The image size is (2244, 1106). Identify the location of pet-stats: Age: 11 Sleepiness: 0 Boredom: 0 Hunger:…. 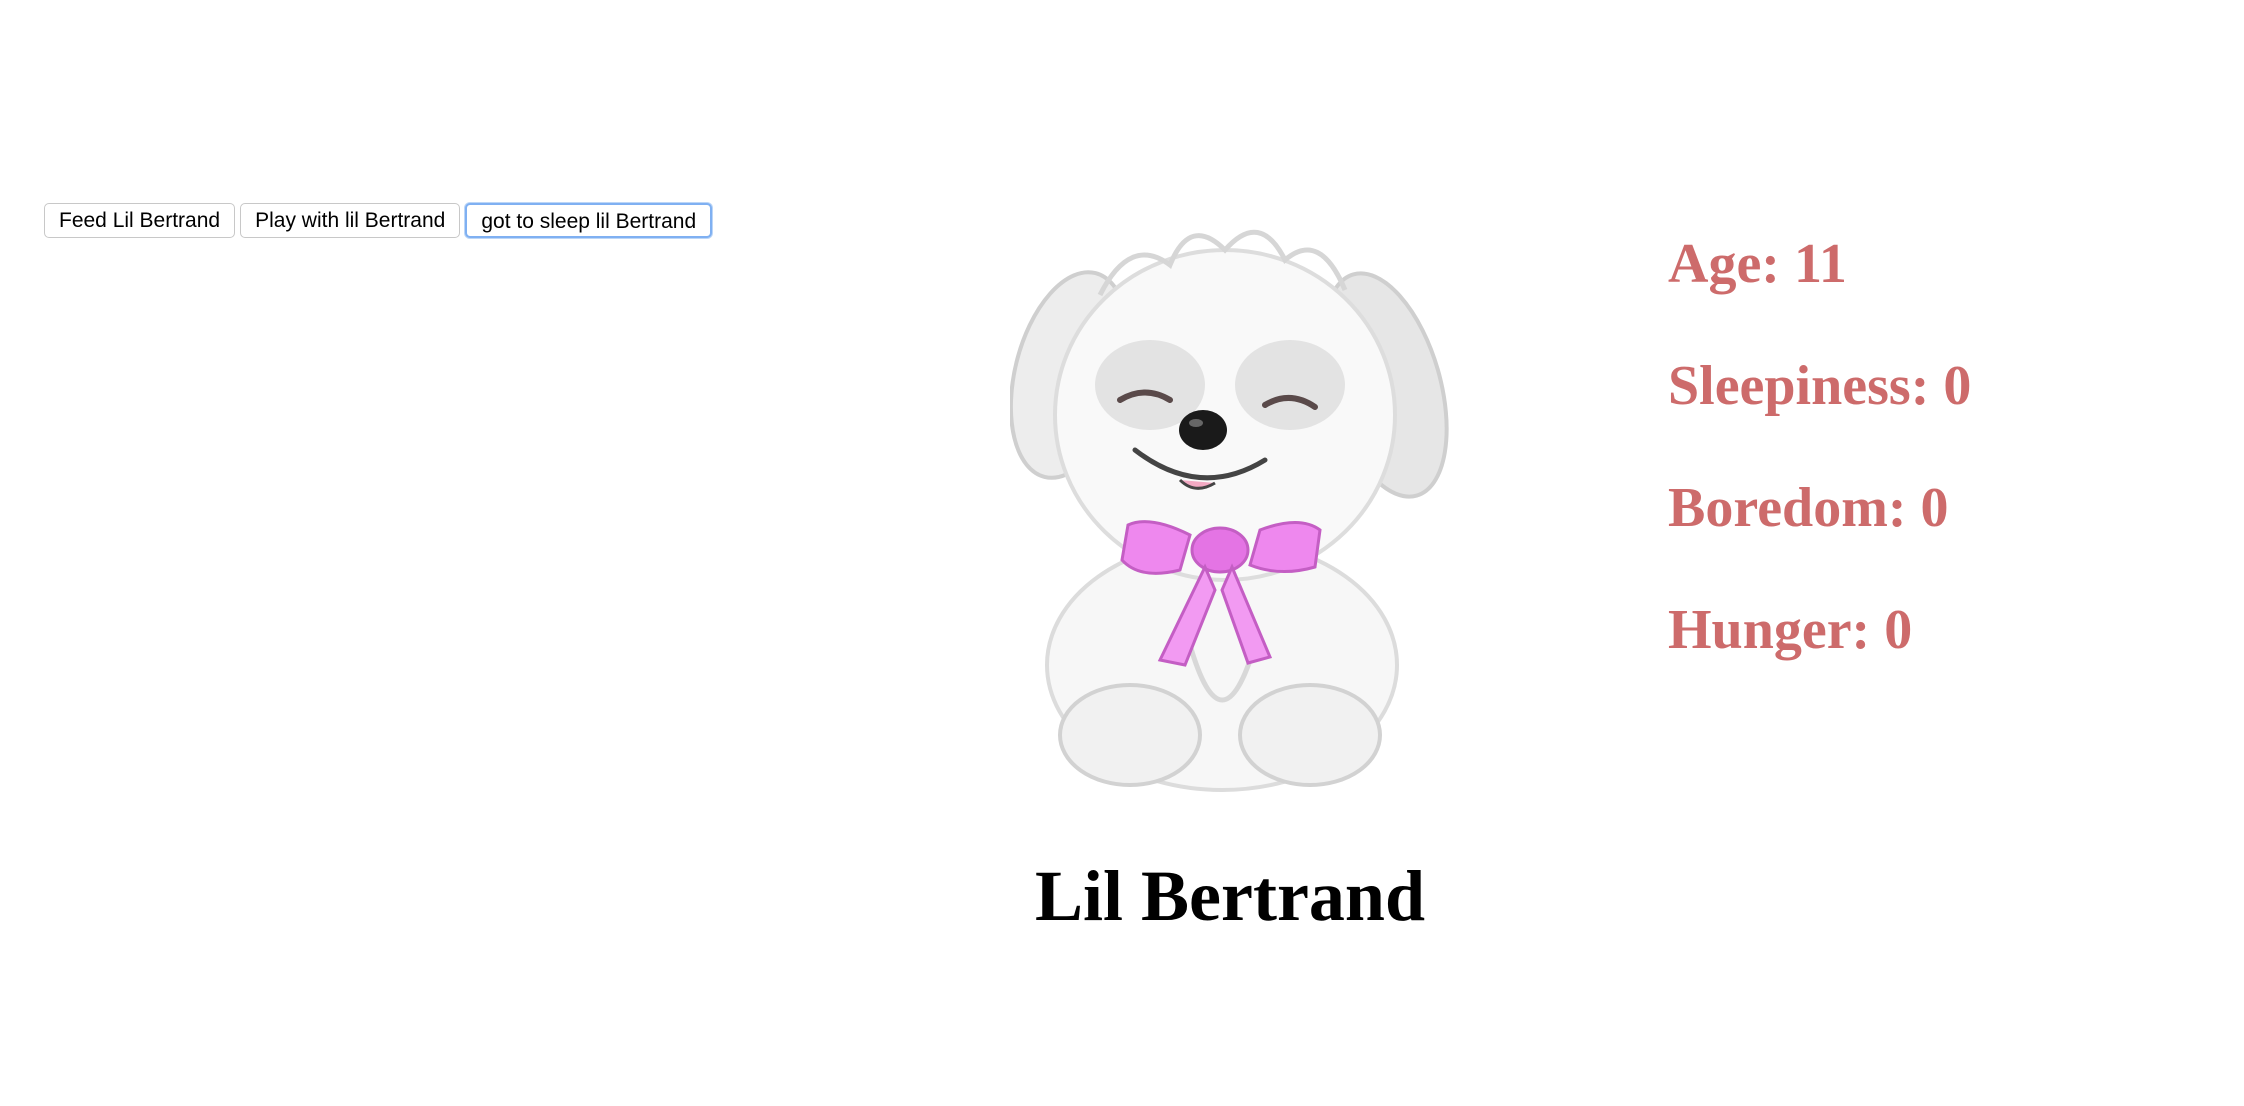
(1819, 479).